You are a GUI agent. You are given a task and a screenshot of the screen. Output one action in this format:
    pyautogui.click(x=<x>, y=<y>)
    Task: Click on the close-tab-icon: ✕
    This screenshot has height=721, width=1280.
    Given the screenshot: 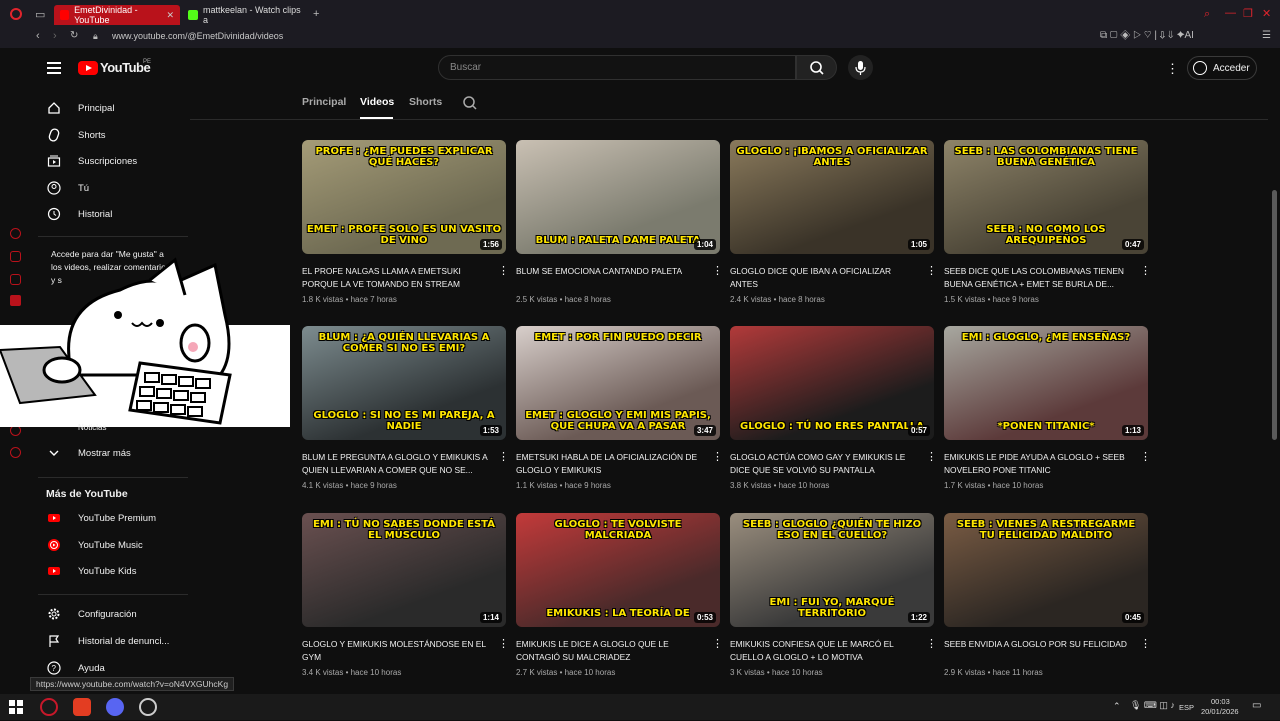 What is the action you would take?
    pyautogui.click(x=170, y=15)
    